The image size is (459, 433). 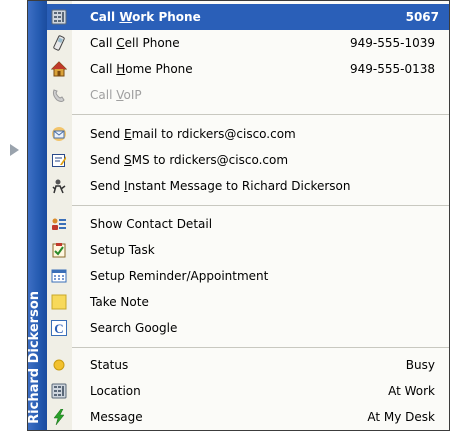 I want to click on menu-item-label: Send SMS to rdickers@cisco.com, so click(x=189, y=160).